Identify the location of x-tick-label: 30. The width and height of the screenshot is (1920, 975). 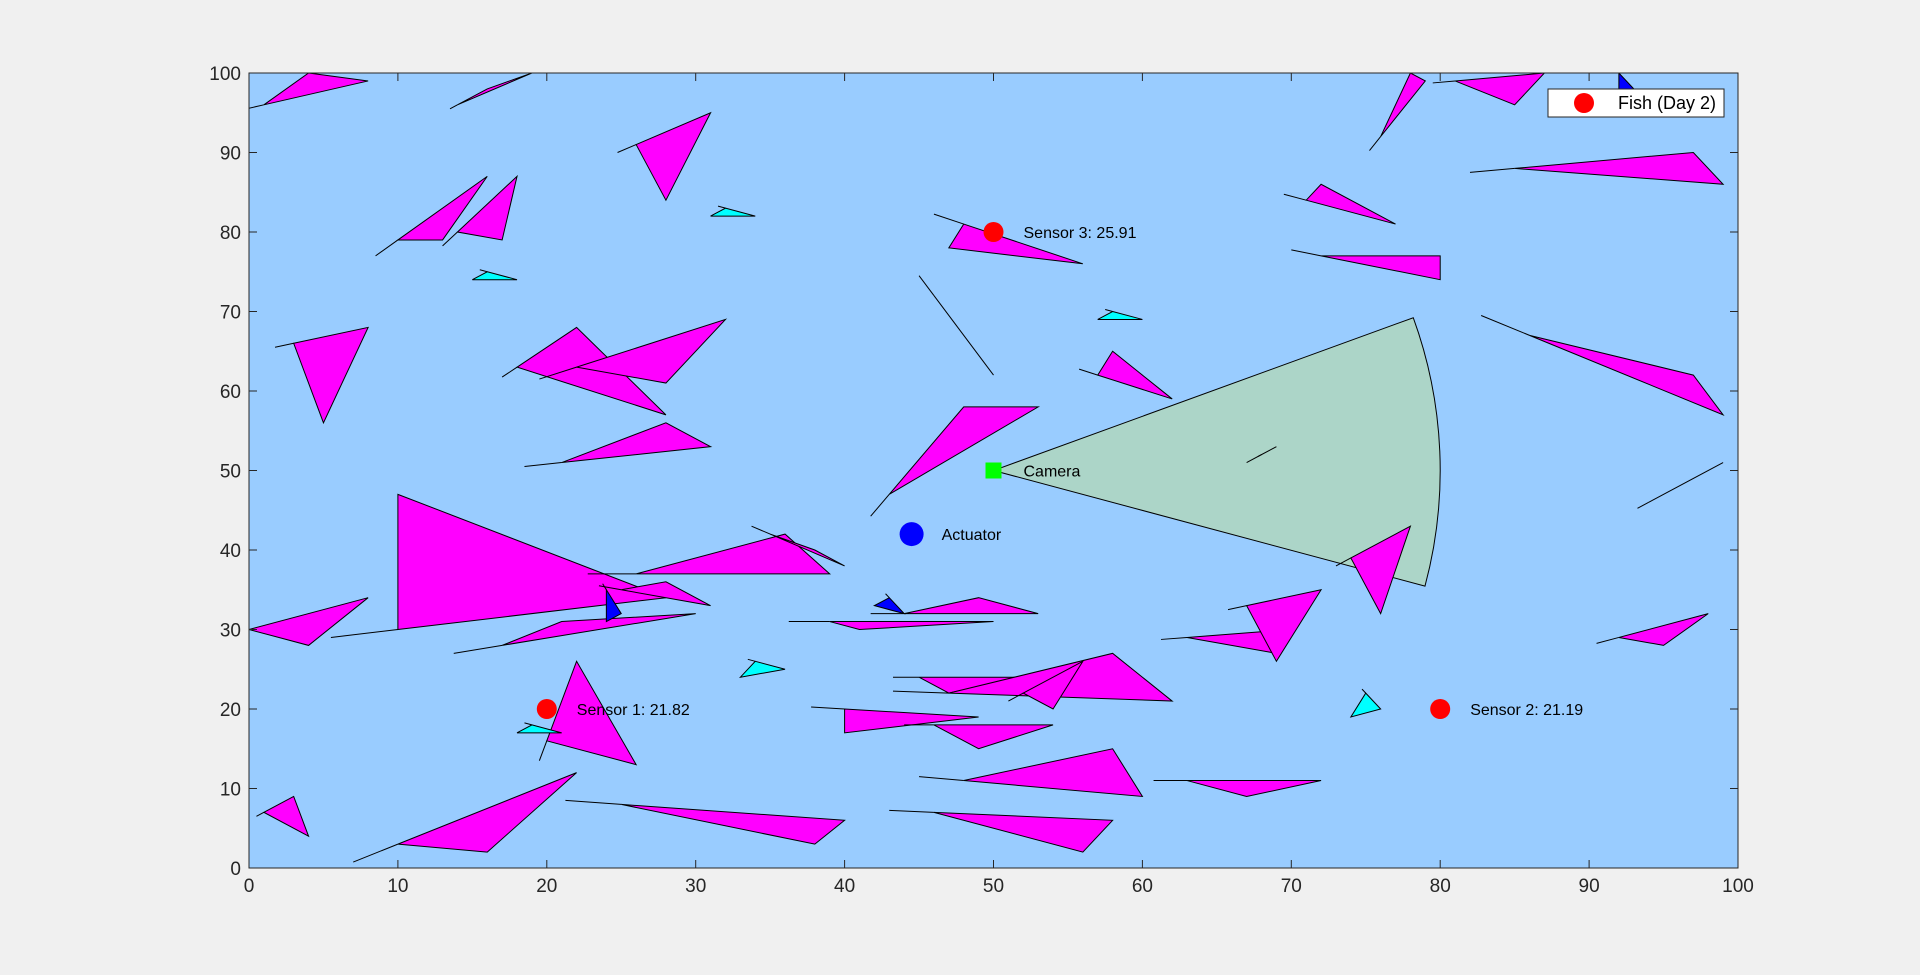
(695, 886).